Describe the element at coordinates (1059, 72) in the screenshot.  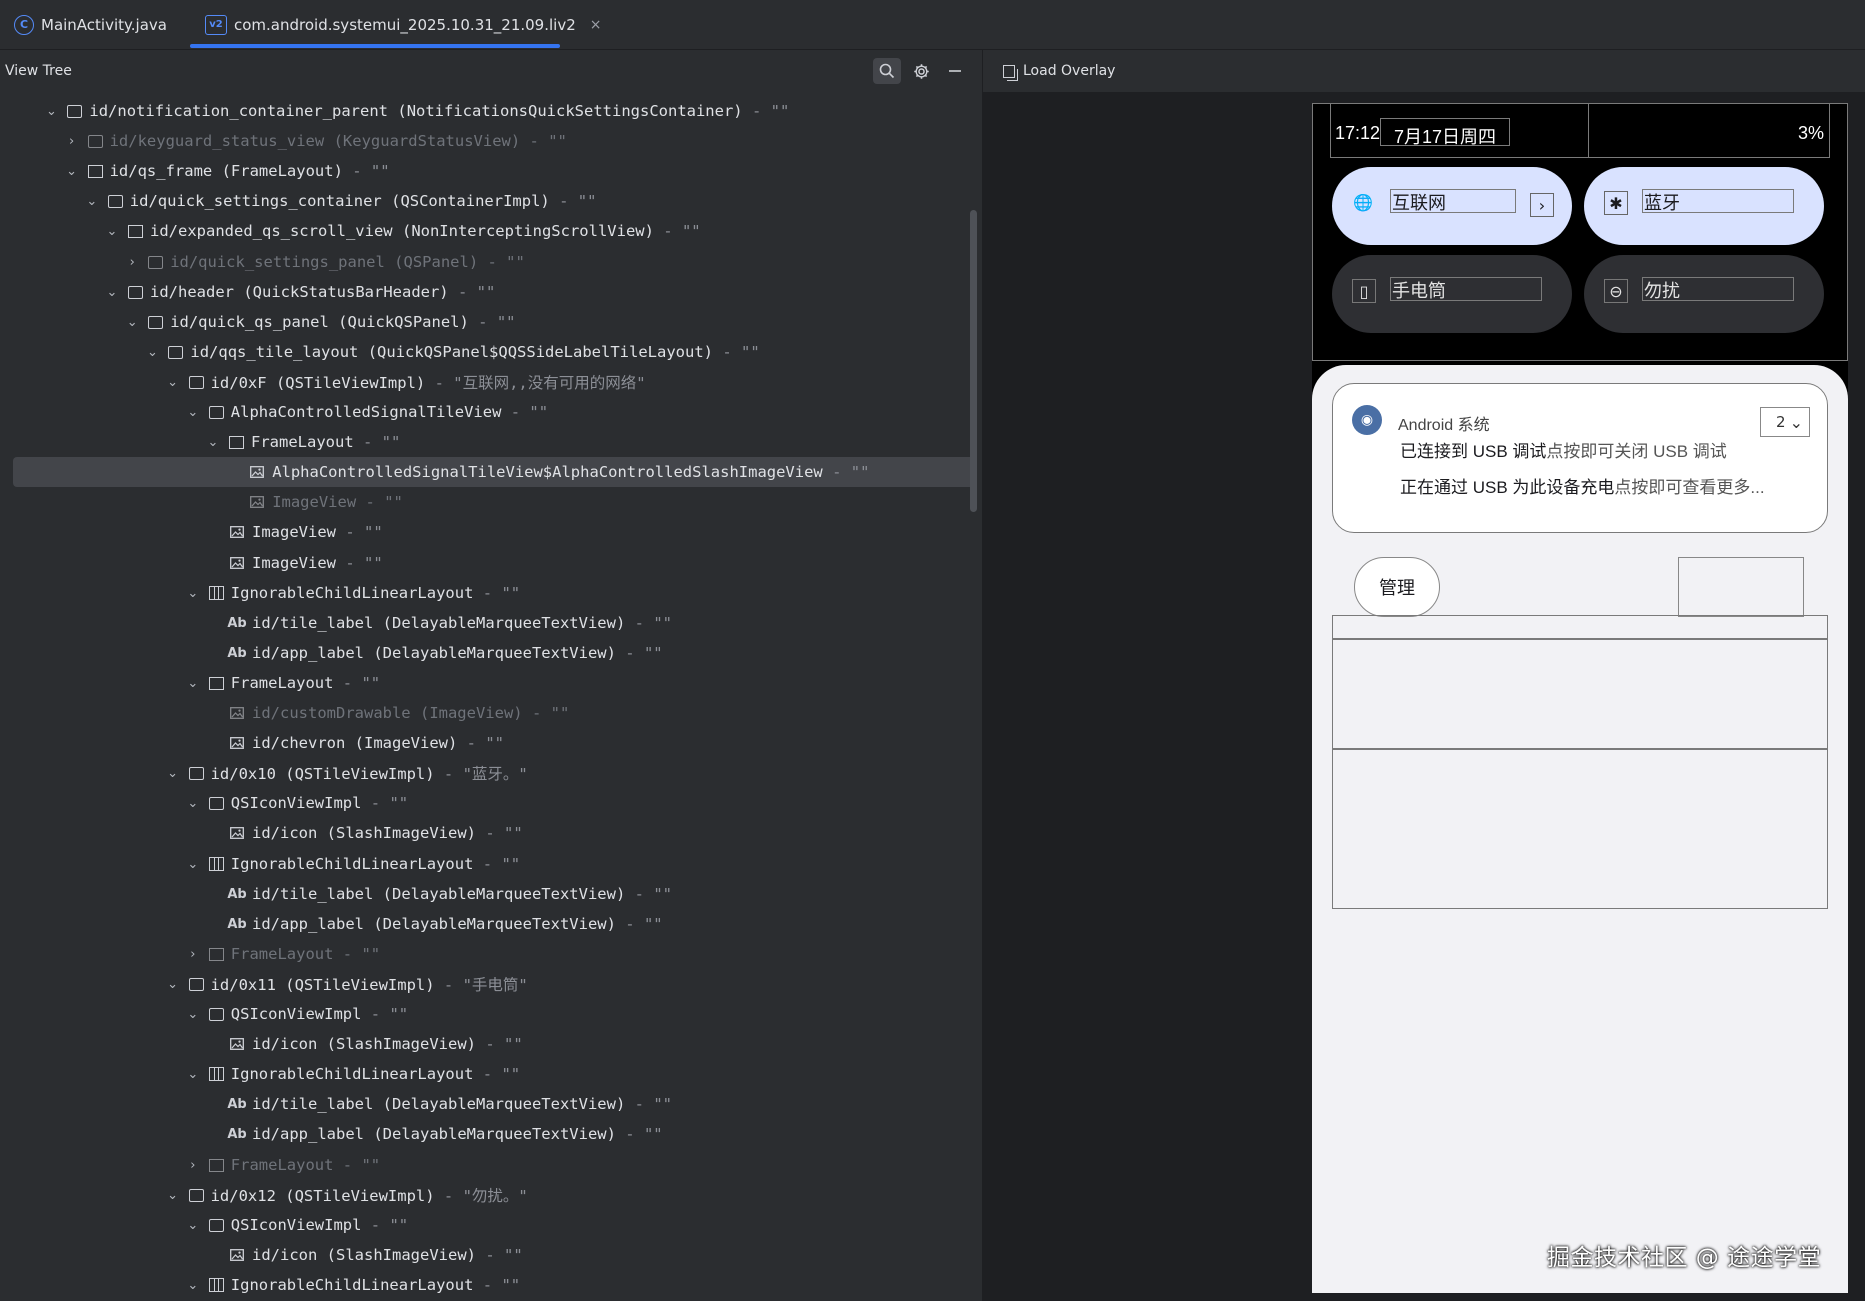
I see `load-overlay-button: Load Overlay` at that location.